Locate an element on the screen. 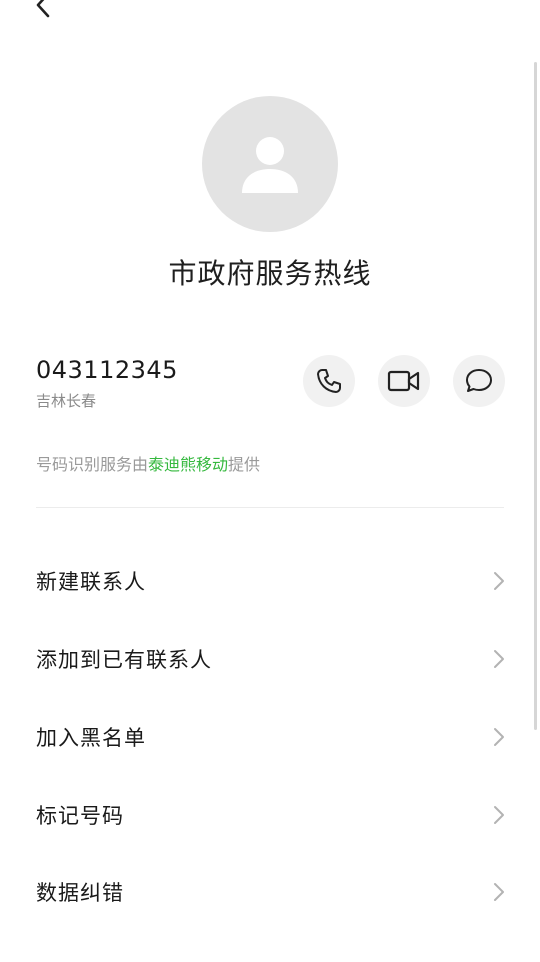 The height and width of the screenshot is (962, 540). video-camera-icon is located at coordinates (403, 381).